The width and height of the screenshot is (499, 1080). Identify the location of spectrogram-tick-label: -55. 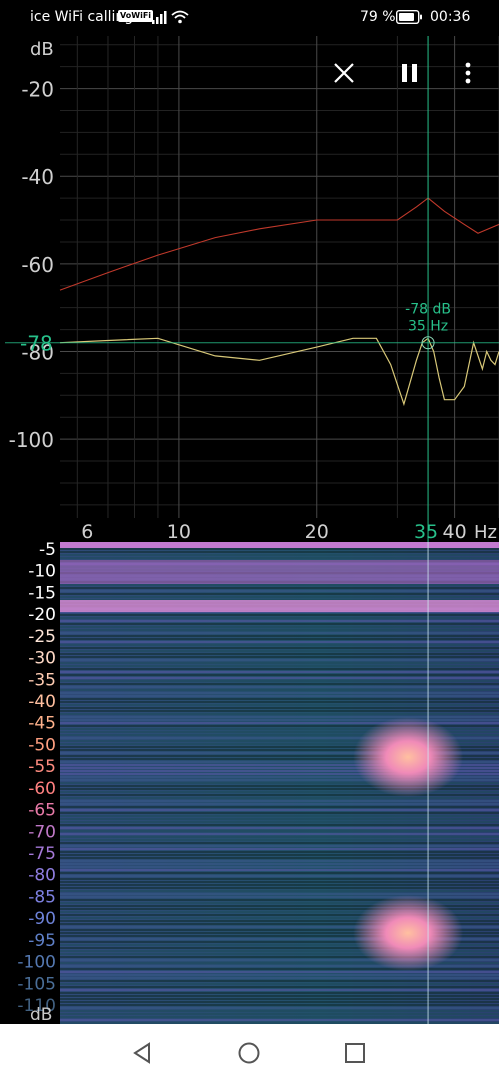
(42, 767).